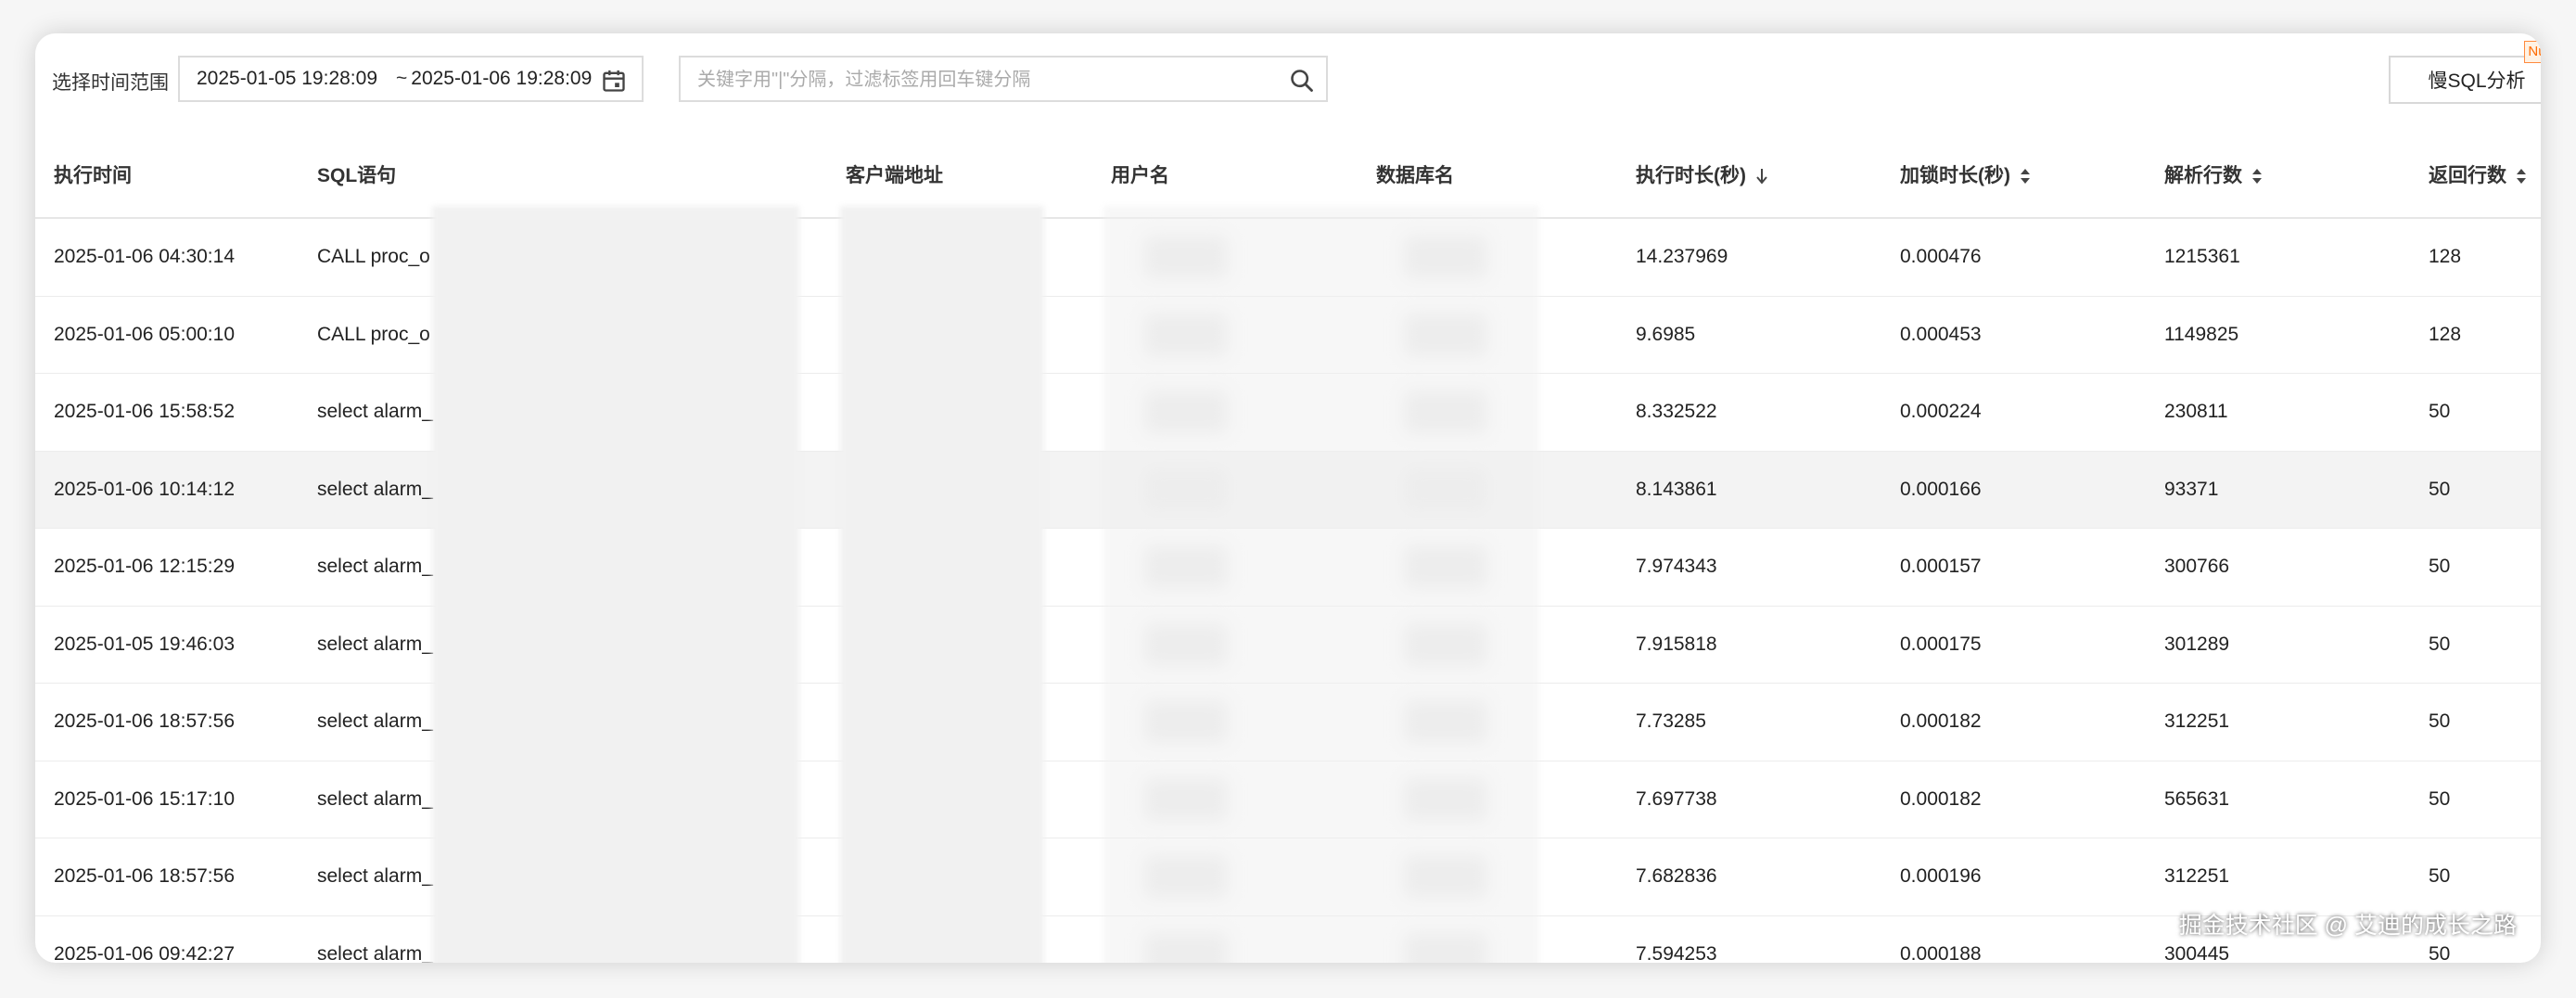  What do you see at coordinates (2196, 411) in the screenshot?
I see `cell-parsed-rows: 230811` at bounding box center [2196, 411].